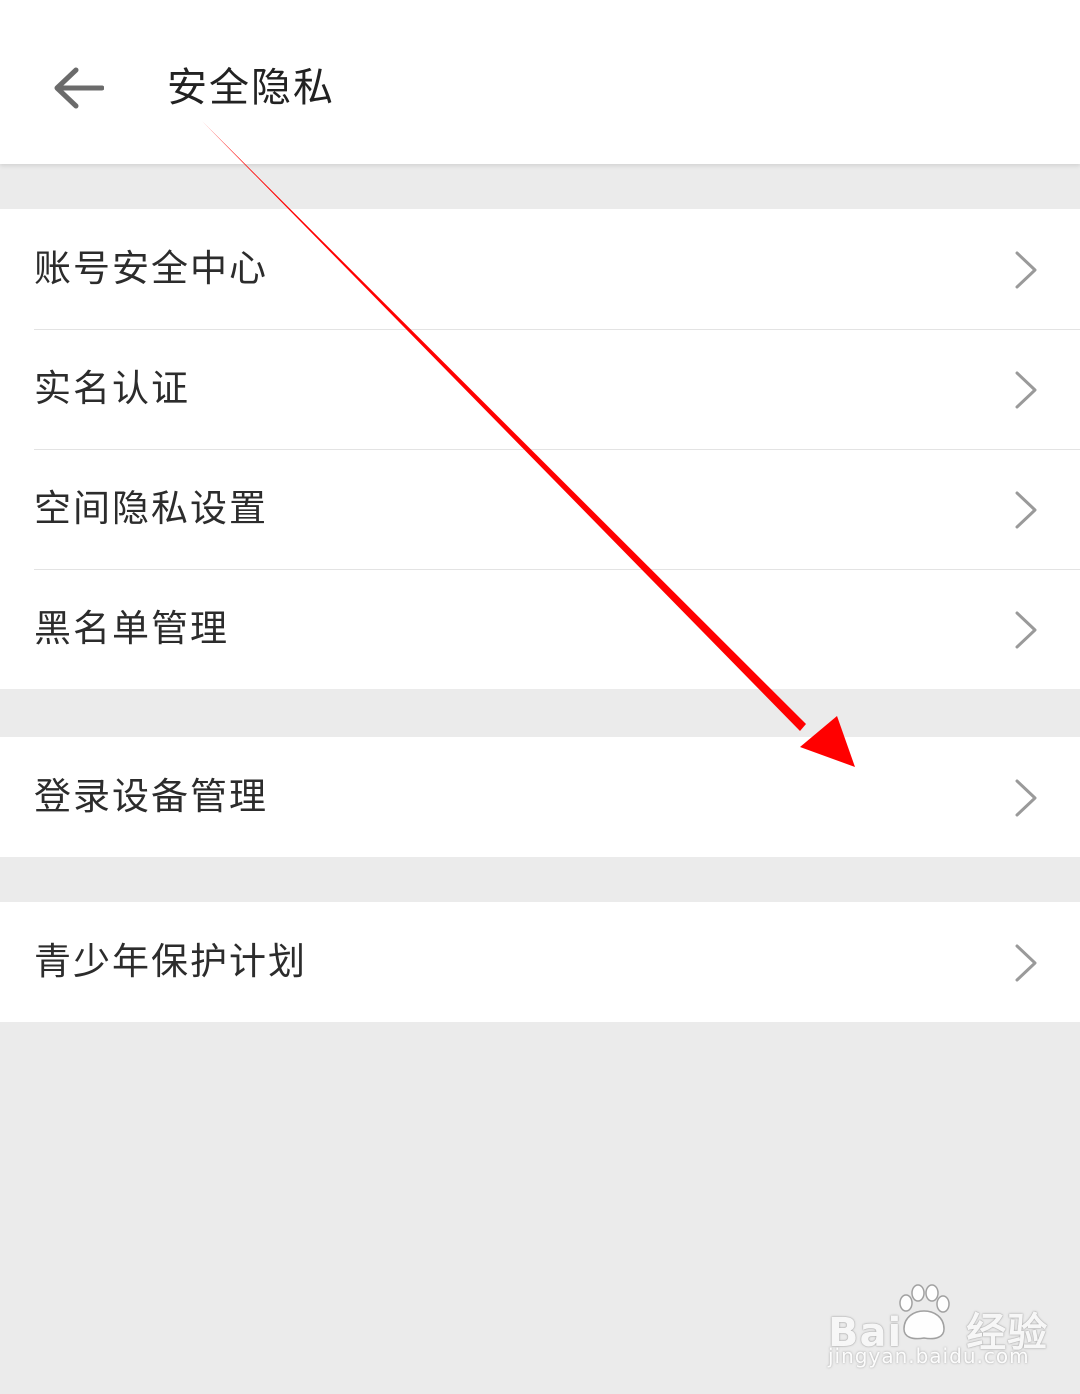  Describe the element at coordinates (151, 268) in the screenshot. I see `list-item-label: 账号安全中心` at that location.